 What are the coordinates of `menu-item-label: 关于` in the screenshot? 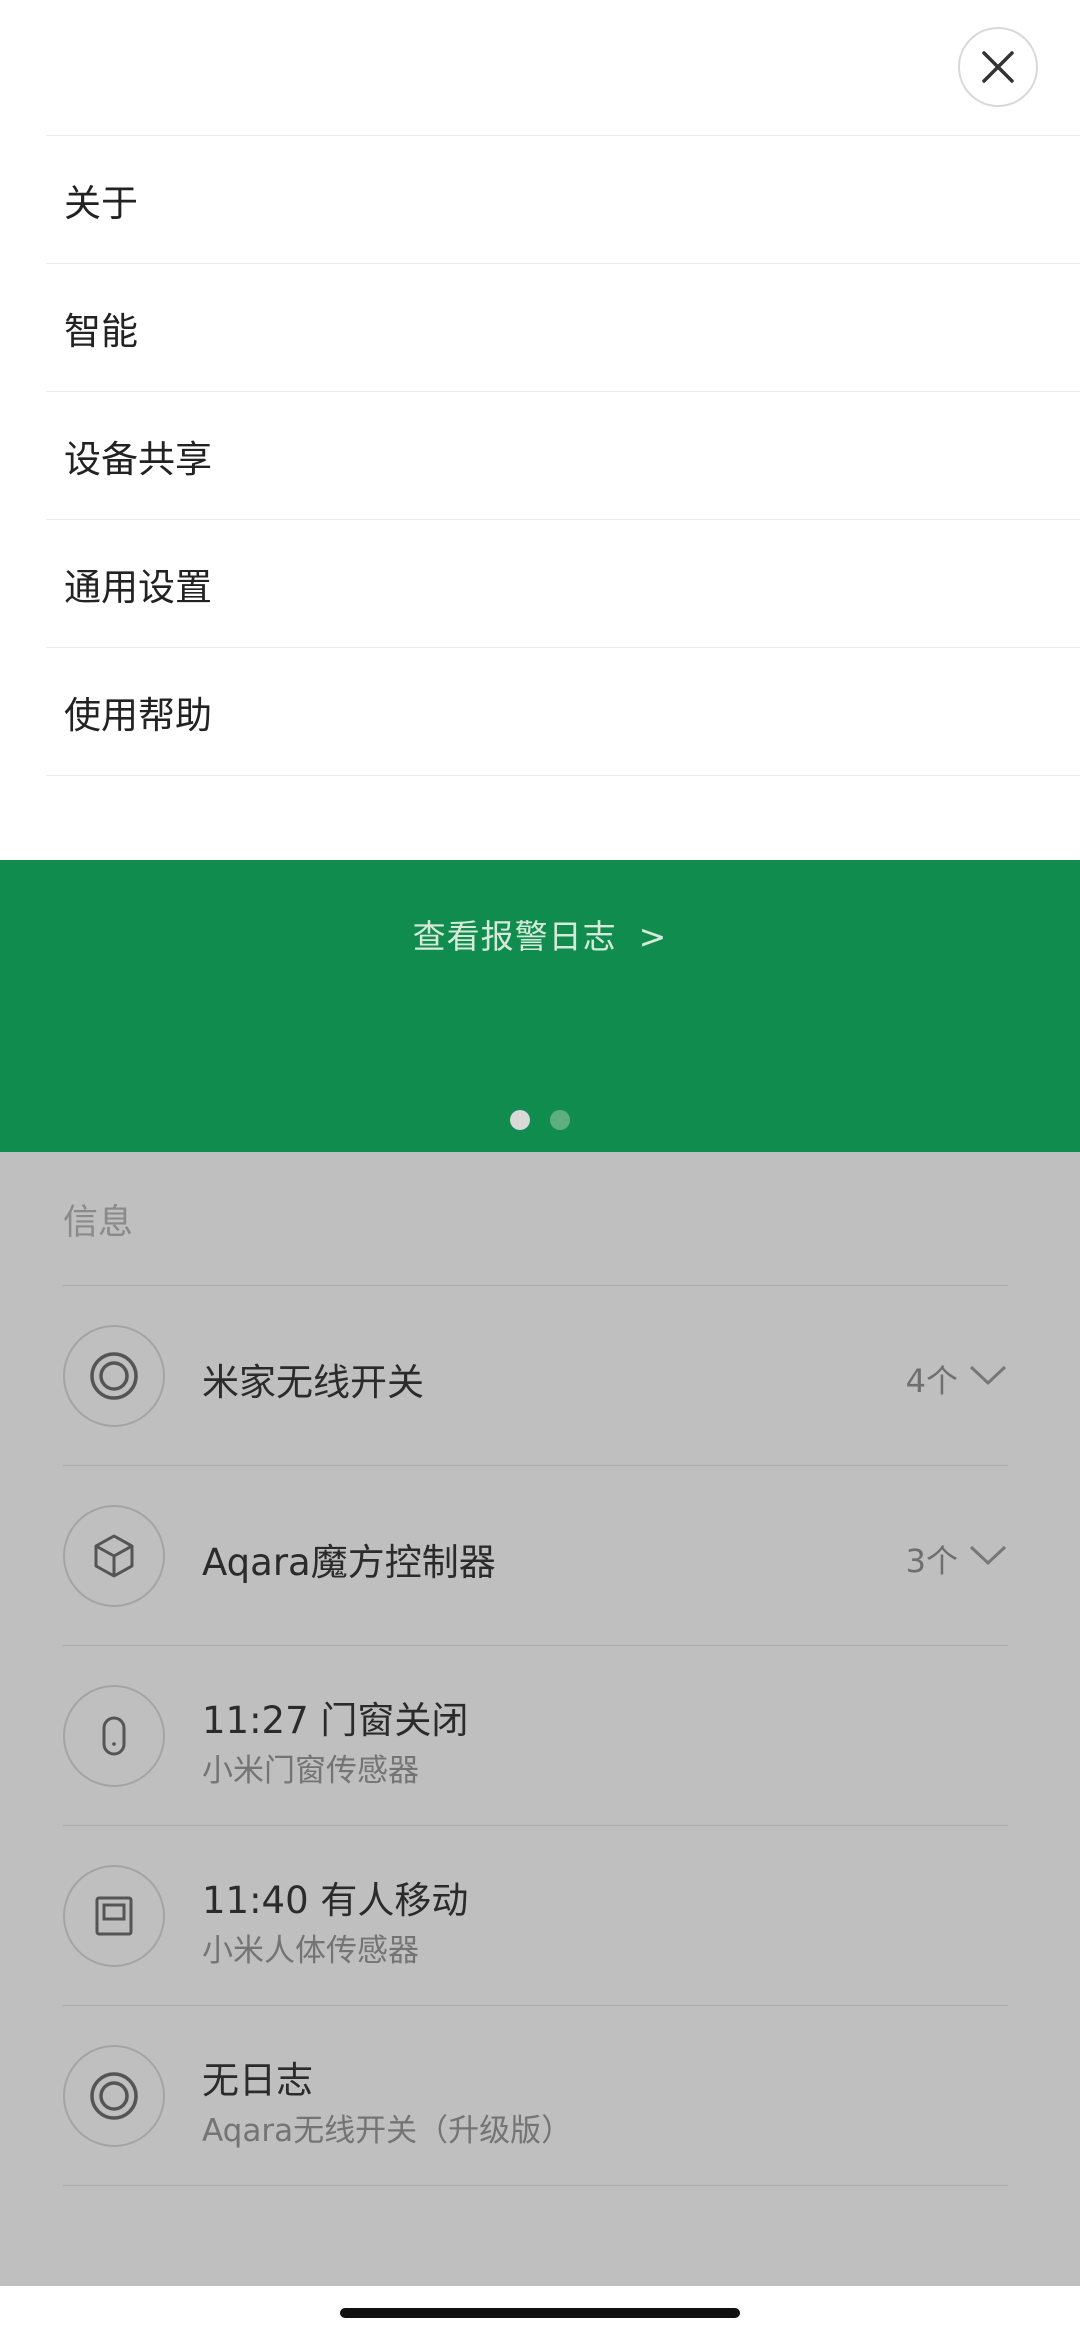 It's located at (101, 203).